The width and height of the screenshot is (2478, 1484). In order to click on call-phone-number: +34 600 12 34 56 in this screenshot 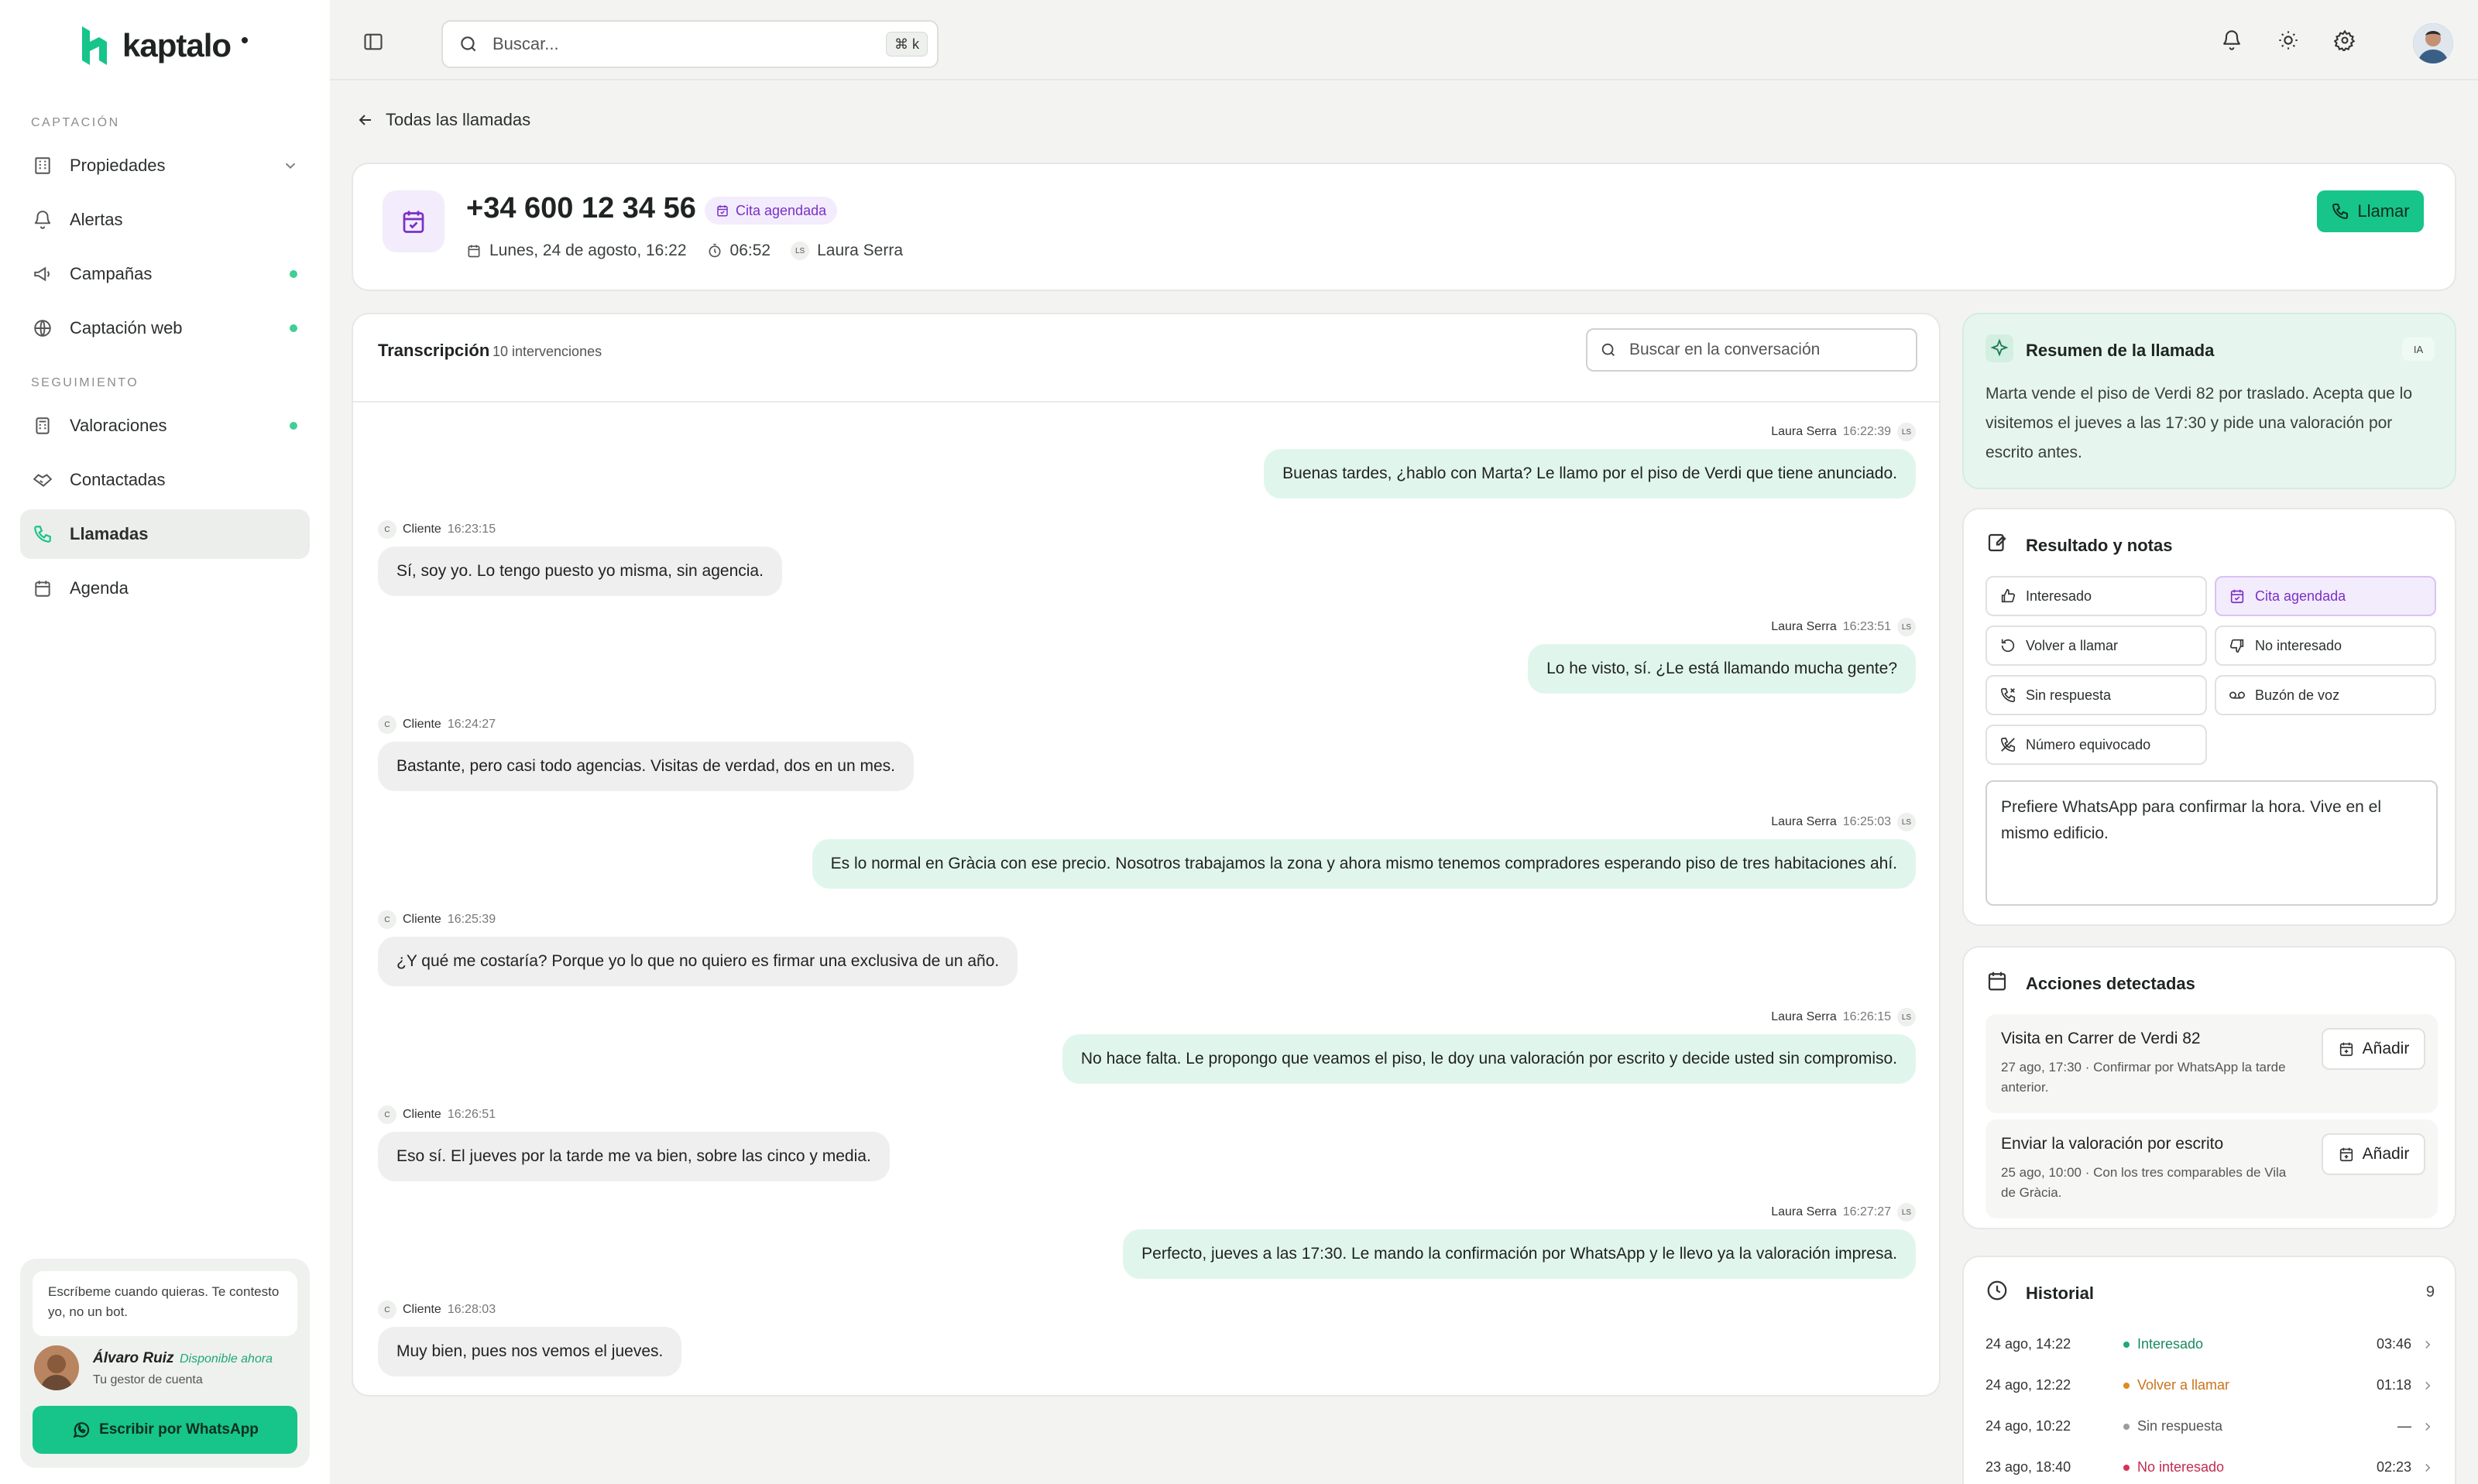, I will do `click(581, 208)`.